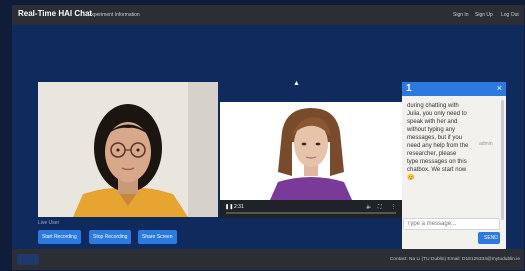  What do you see at coordinates (296, 83) in the screenshot?
I see `mouse-cursor-icon: ▲` at bounding box center [296, 83].